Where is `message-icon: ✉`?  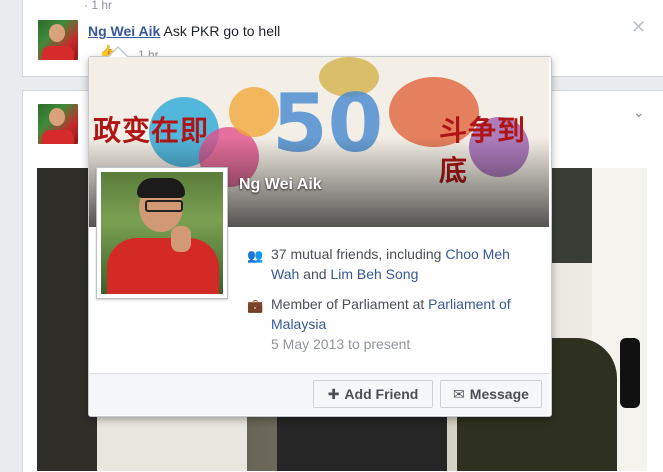
message-icon: ✉ is located at coordinates (459, 394).